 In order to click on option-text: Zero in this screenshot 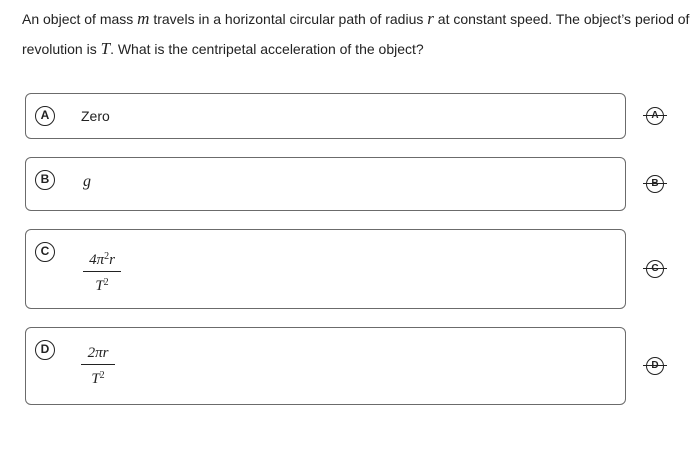, I will do `click(95, 116)`.